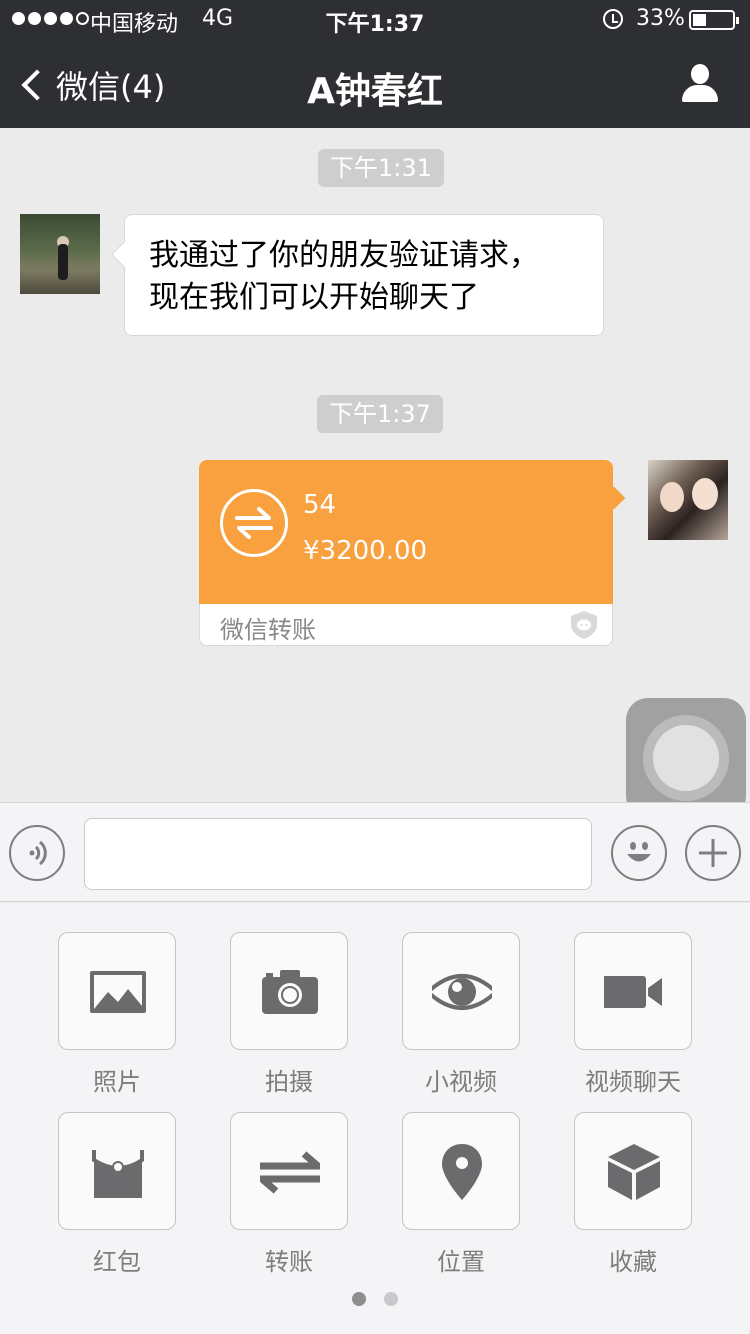  I want to click on status-bar: 中国移动 4G 下午1:37 33%, so click(375, 20).